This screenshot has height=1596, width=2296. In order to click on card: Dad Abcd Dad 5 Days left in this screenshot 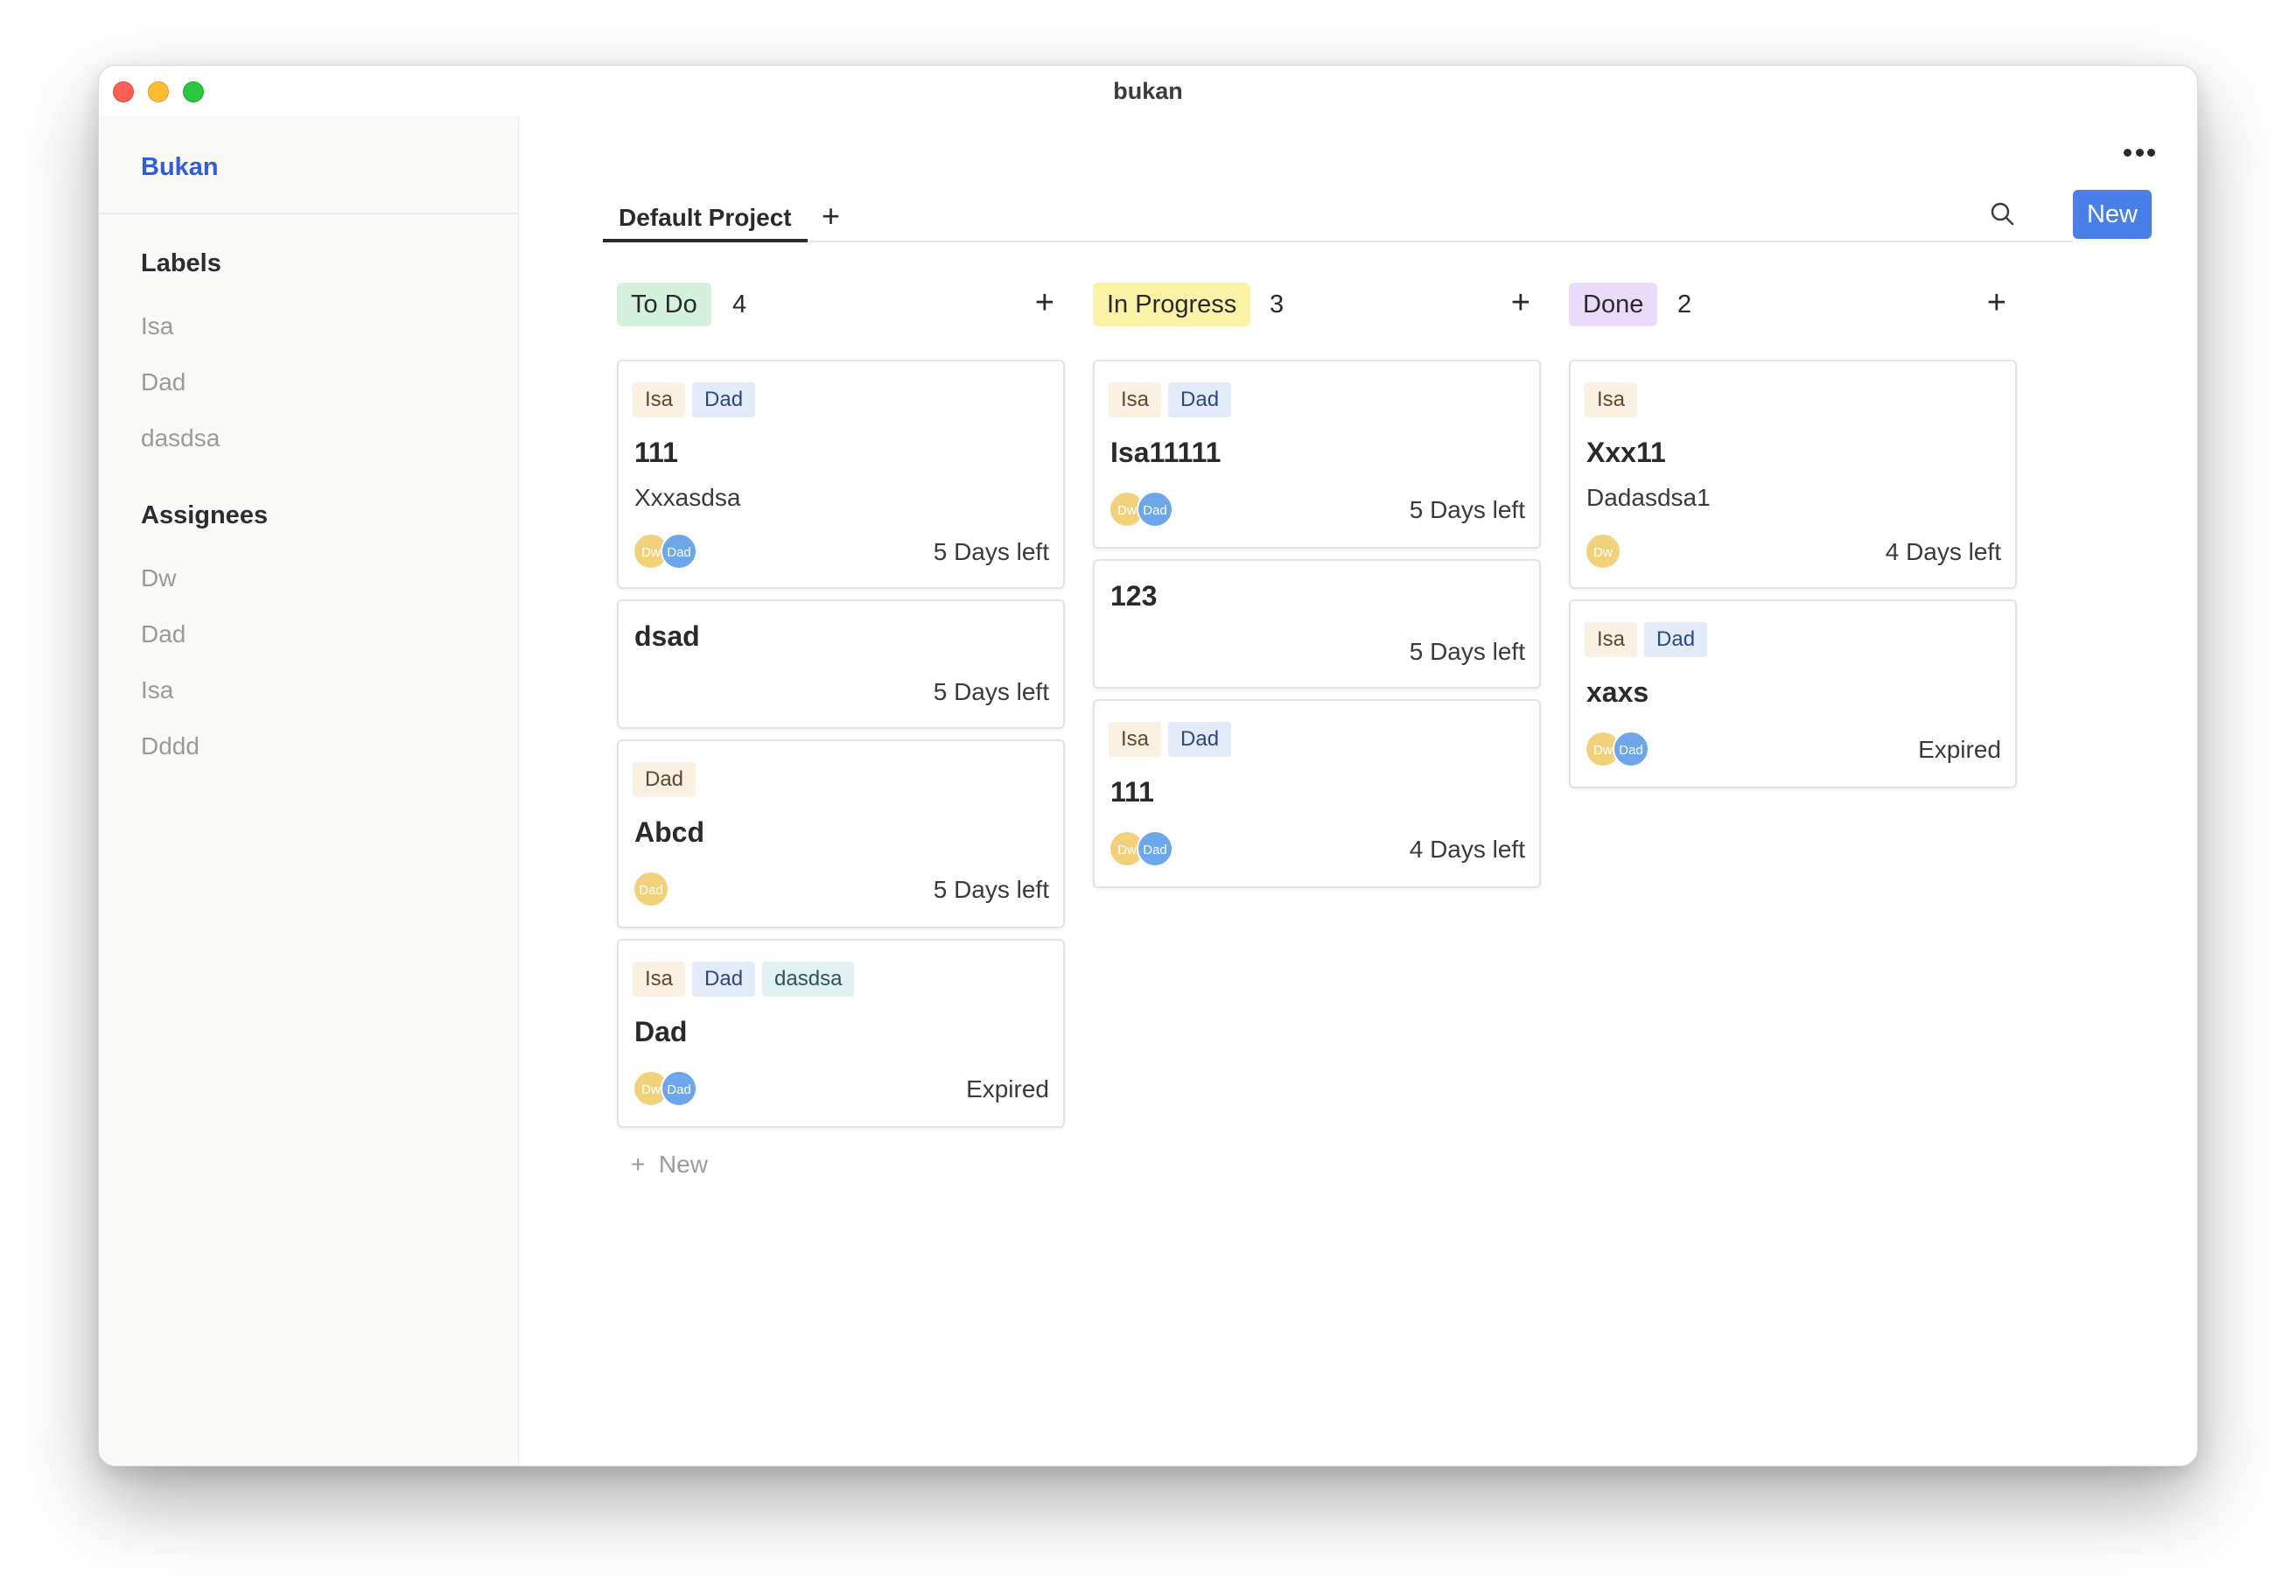, I will do `click(841, 833)`.